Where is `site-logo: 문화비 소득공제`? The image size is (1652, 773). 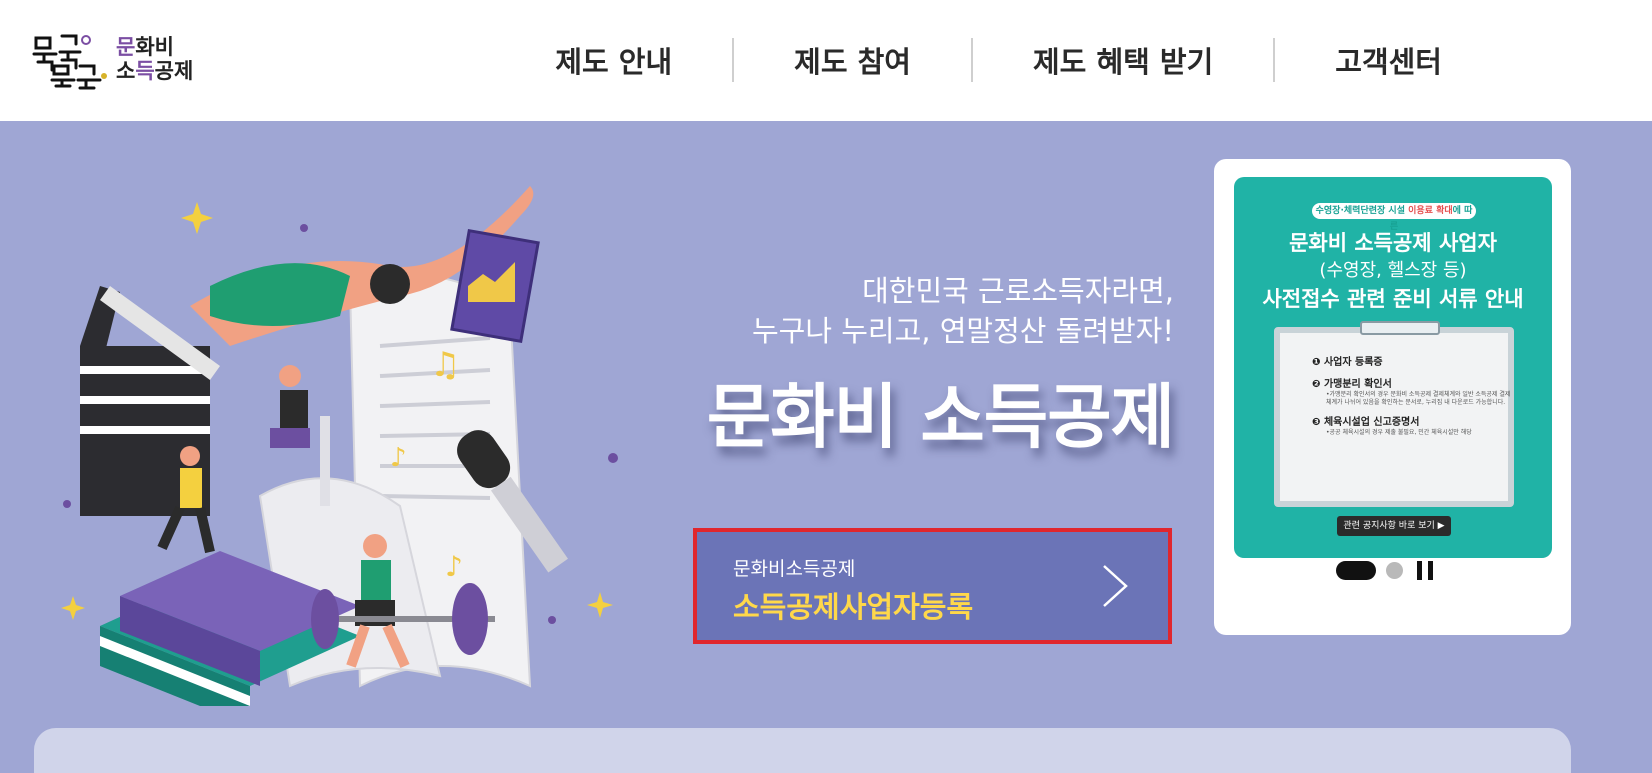 site-logo: 문화비 소득공제 is located at coordinates (117, 59).